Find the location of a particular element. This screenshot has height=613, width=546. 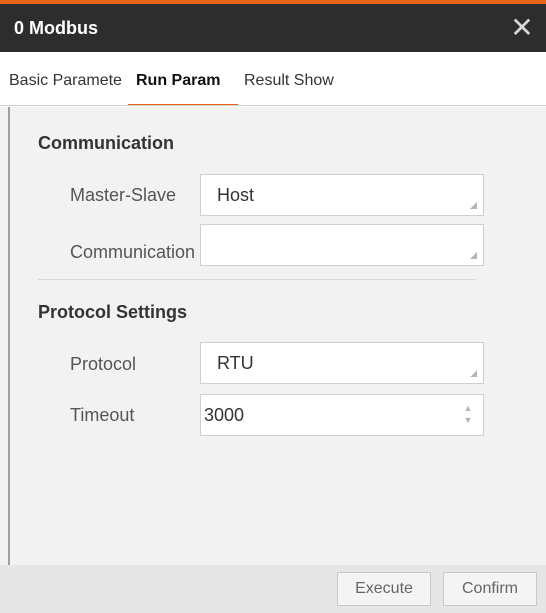

panel-left-border is located at coordinates (9, 336).